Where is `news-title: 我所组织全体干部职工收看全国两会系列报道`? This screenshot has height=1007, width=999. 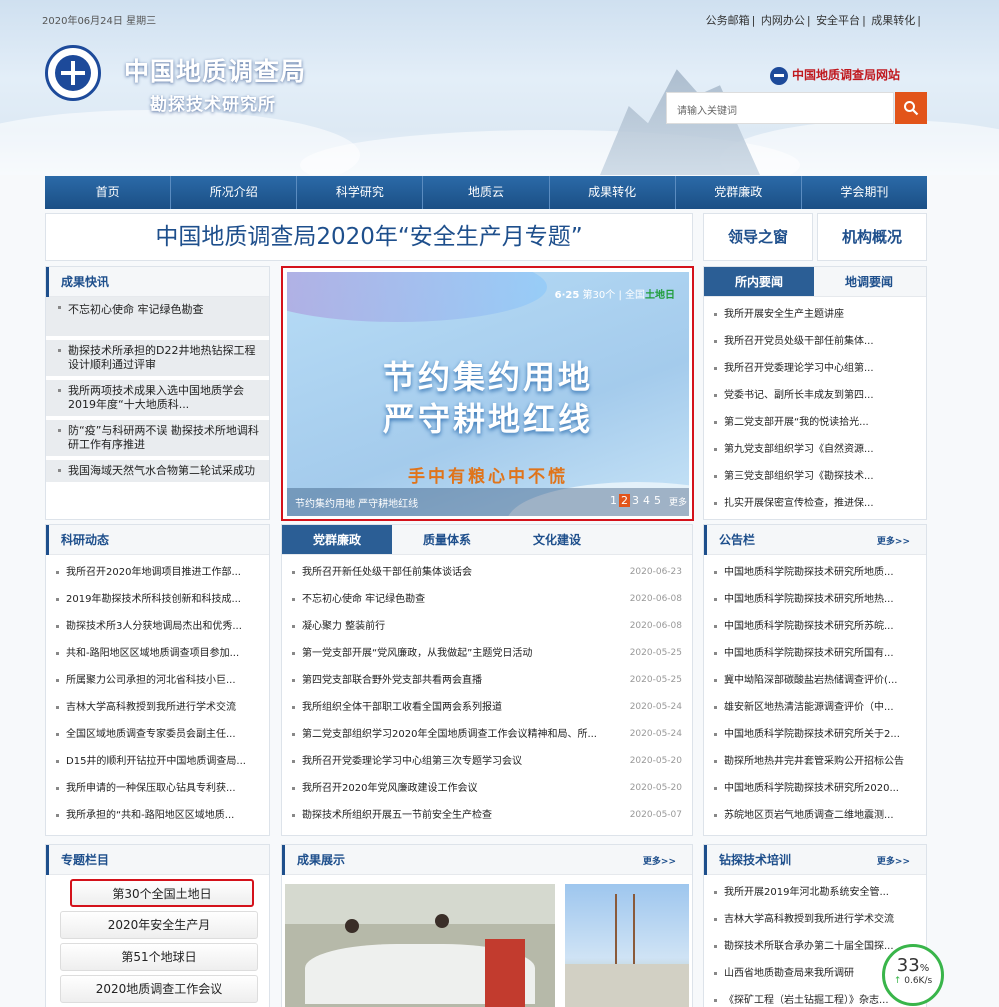 news-title: 我所组织全体干部职工收看全国两会系列报道 is located at coordinates (402, 707).